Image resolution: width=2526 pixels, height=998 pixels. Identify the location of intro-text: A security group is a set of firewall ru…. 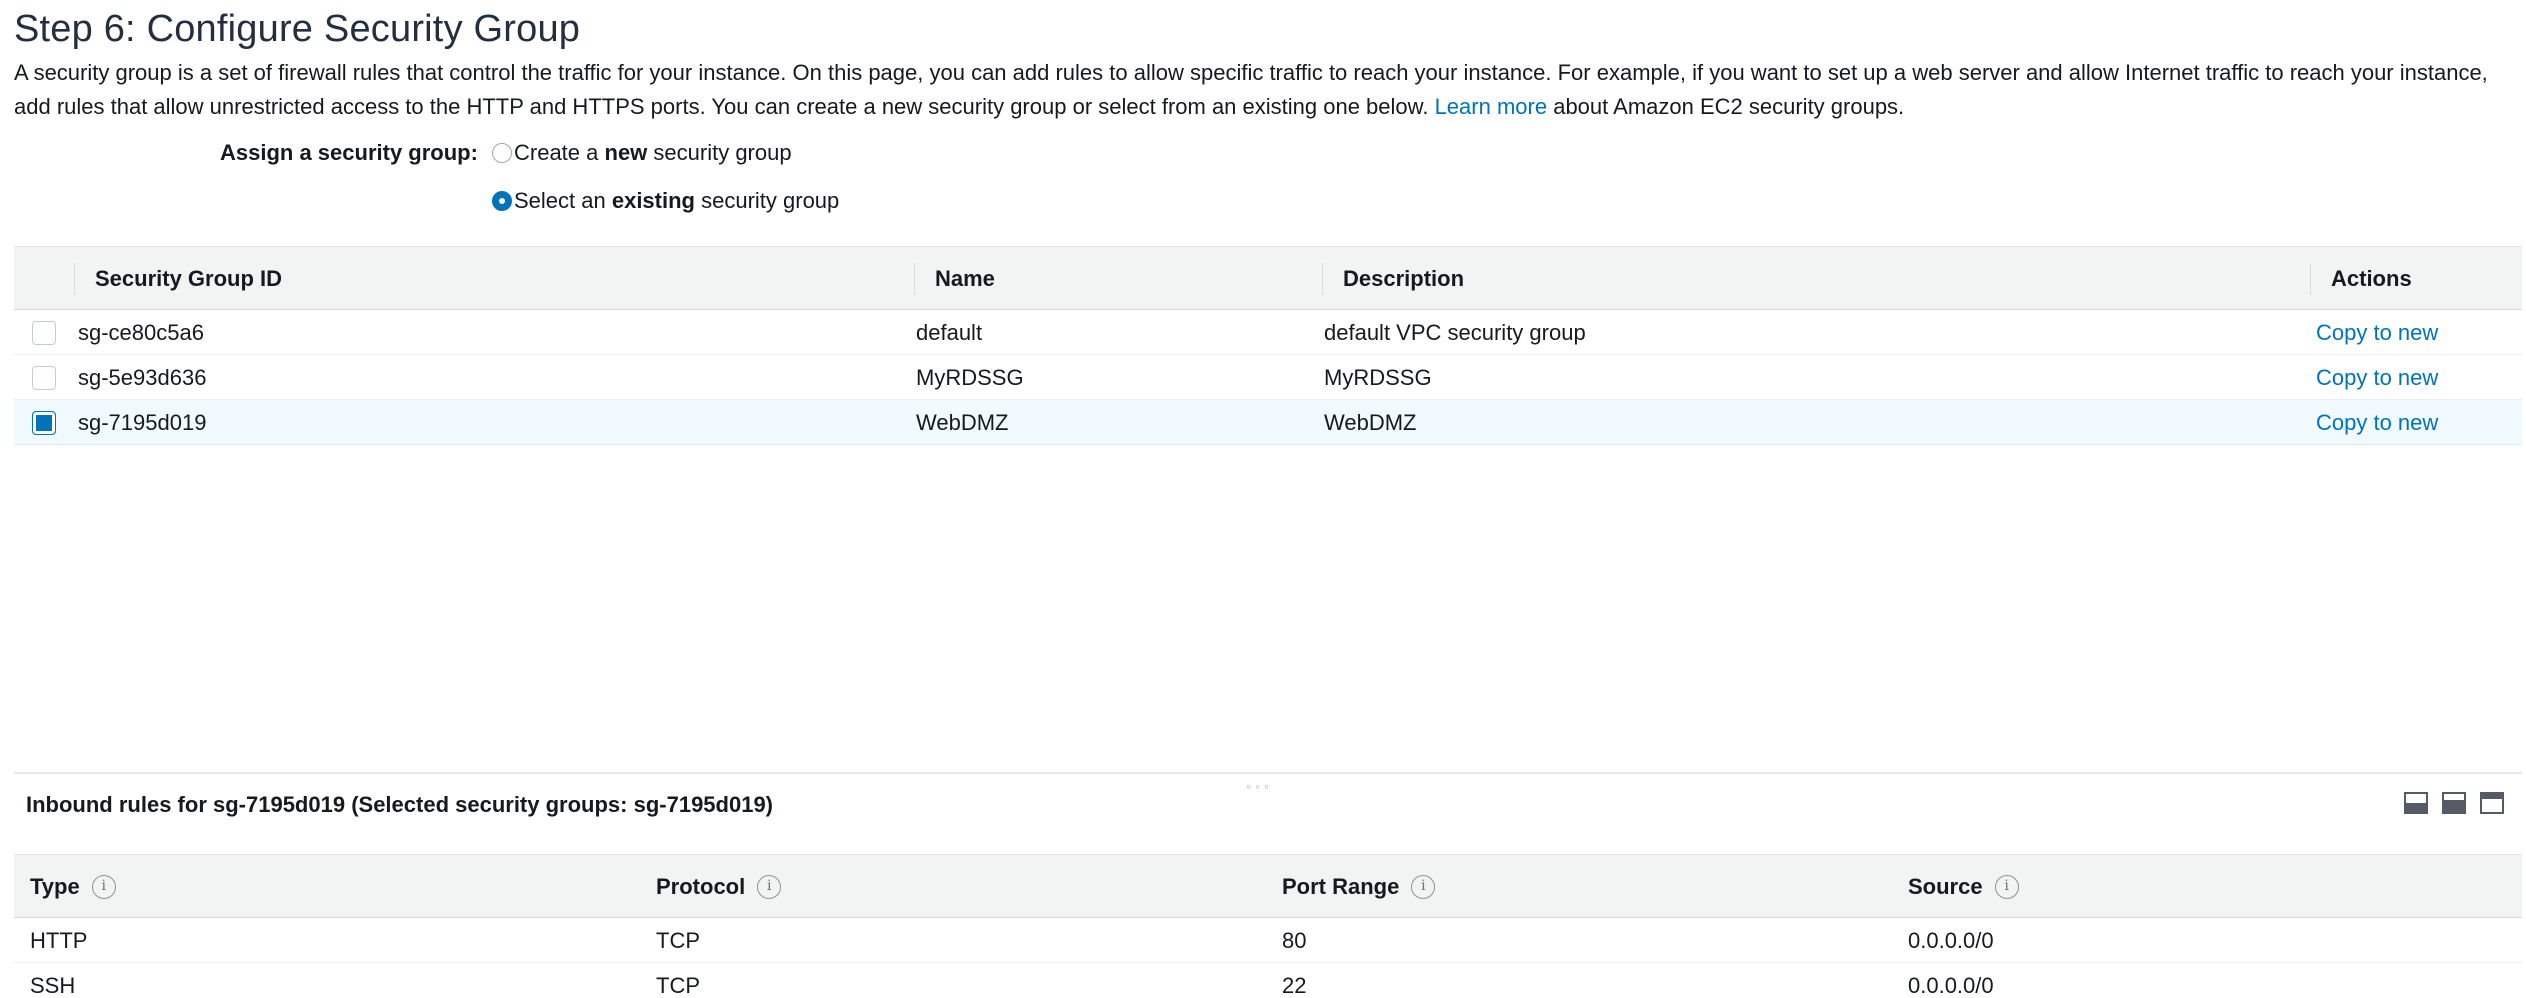
(1251, 89).